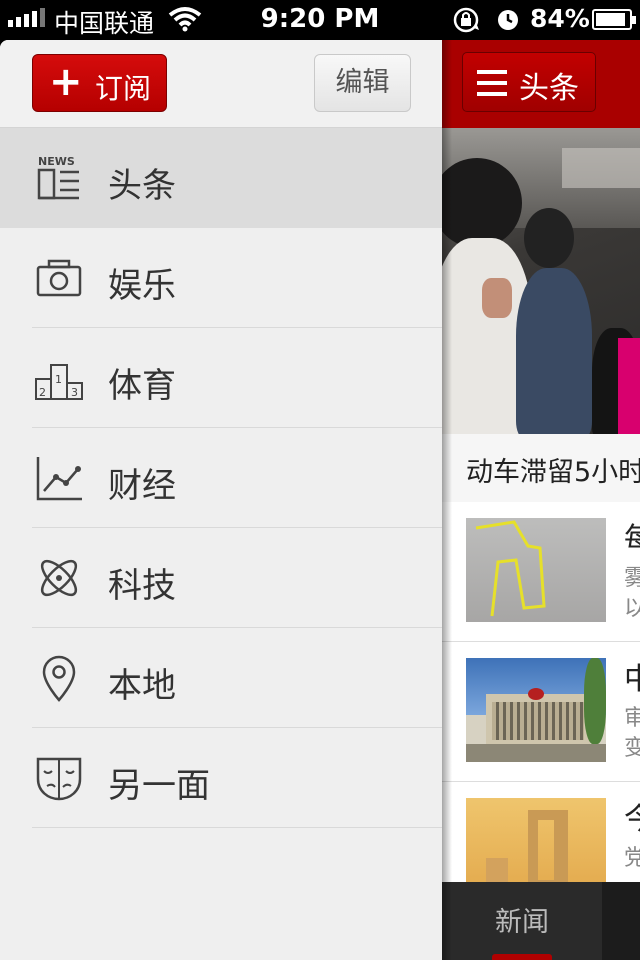  What do you see at coordinates (447, 500) in the screenshot?
I see `panel-shadow` at bounding box center [447, 500].